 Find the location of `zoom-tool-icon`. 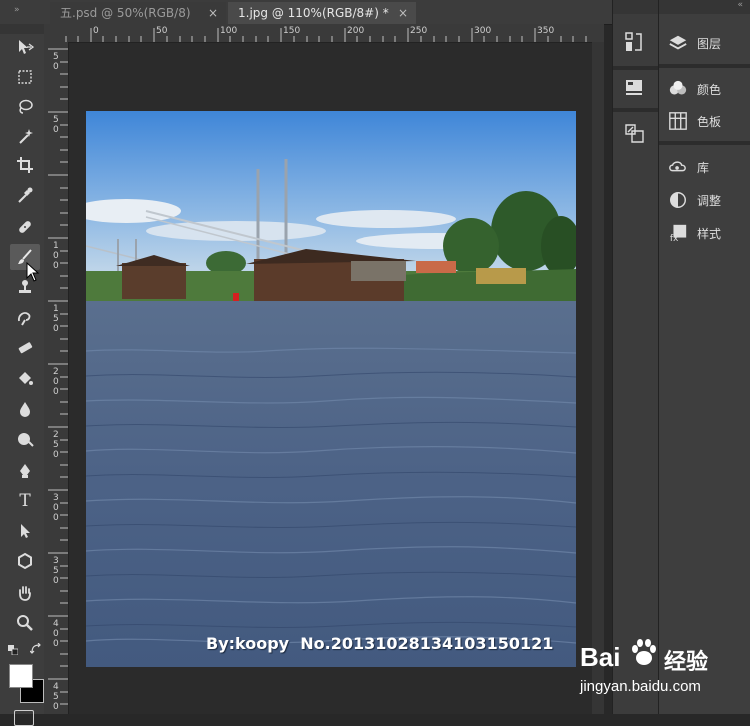

zoom-tool-icon is located at coordinates (25, 623).